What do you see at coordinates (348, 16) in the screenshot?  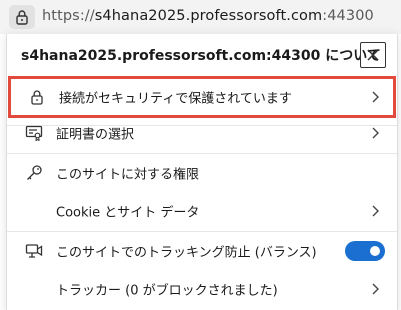 I see `url-port: :44300` at bounding box center [348, 16].